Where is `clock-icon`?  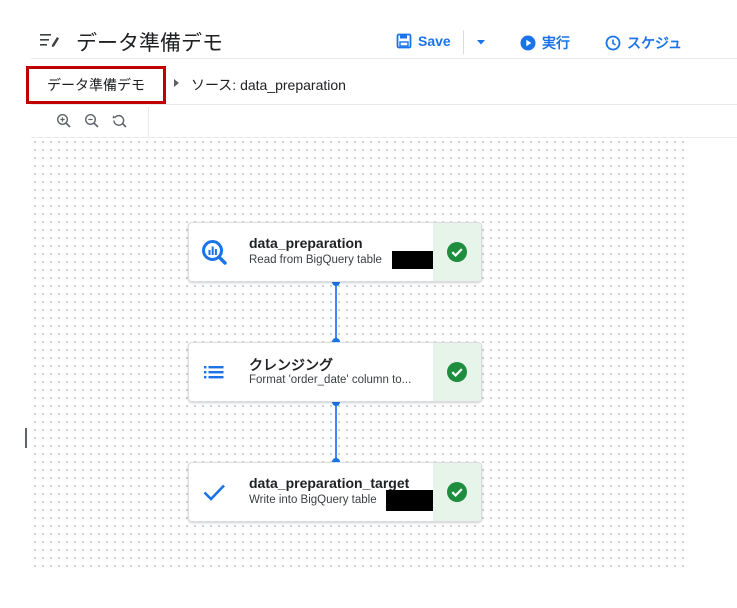
clock-icon is located at coordinates (613, 43).